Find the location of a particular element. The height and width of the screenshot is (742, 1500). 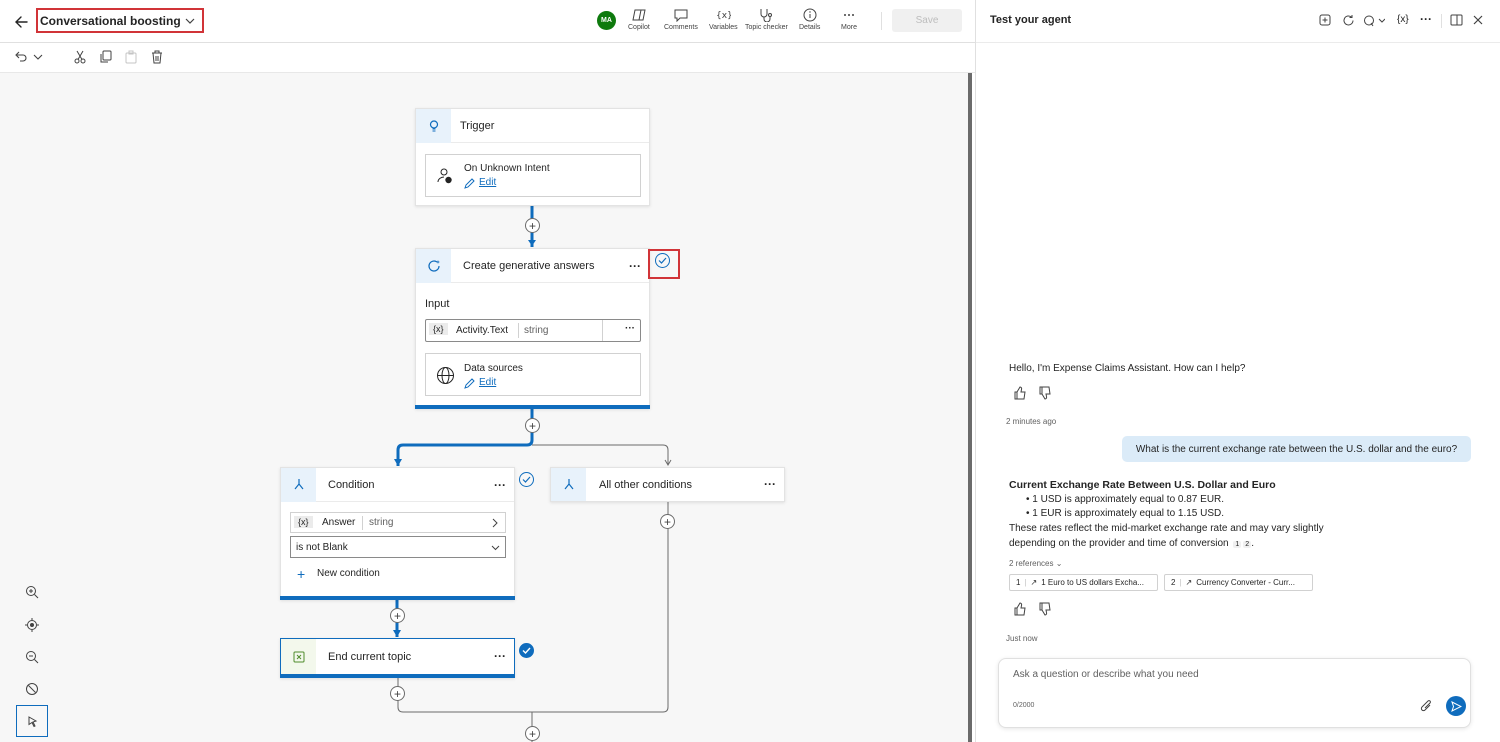

refresh-button is located at coordinates (1348, 20).